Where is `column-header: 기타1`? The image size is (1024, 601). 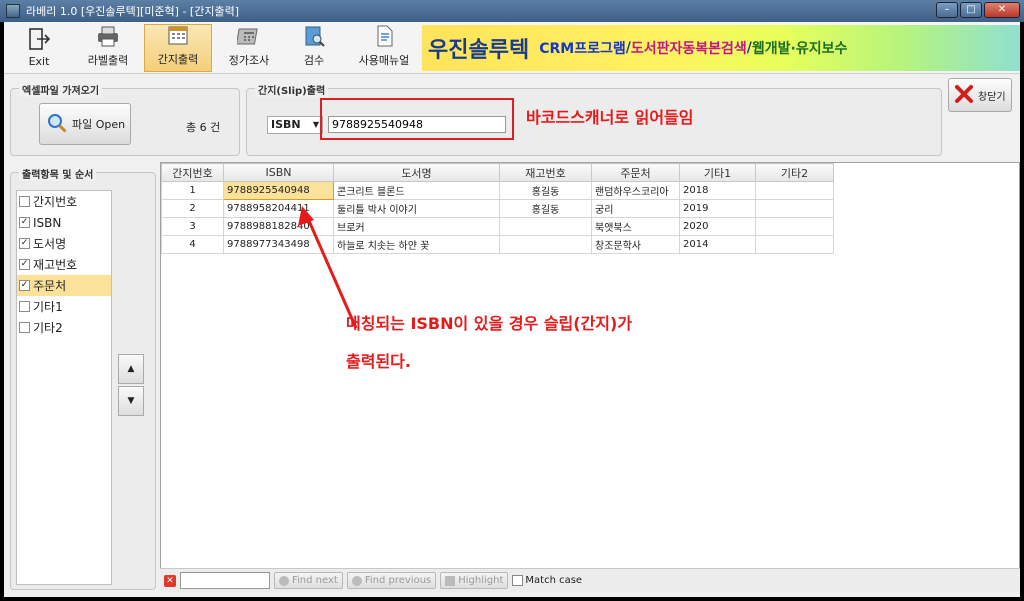
column-header: 기타1 is located at coordinates (717, 172).